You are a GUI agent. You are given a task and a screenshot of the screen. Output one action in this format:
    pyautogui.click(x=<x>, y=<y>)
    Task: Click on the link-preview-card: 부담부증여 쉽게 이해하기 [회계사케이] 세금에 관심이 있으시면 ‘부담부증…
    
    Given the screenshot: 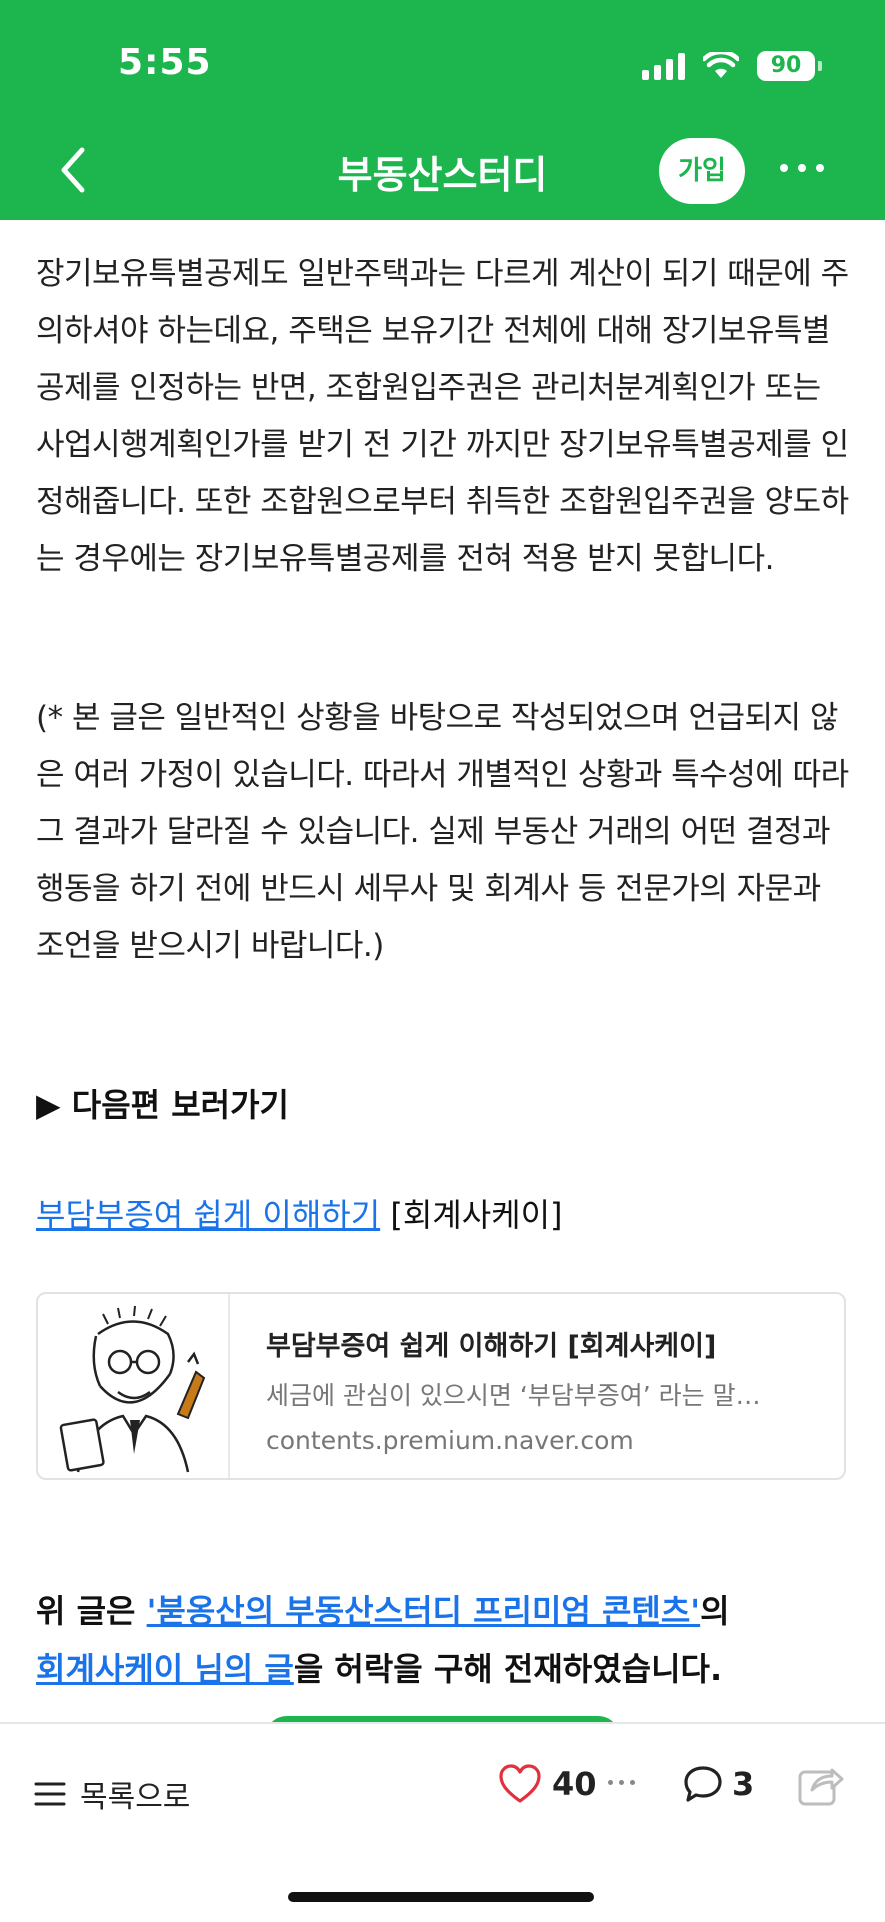 What is the action you would take?
    pyautogui.click(x=441, y=1386)
    